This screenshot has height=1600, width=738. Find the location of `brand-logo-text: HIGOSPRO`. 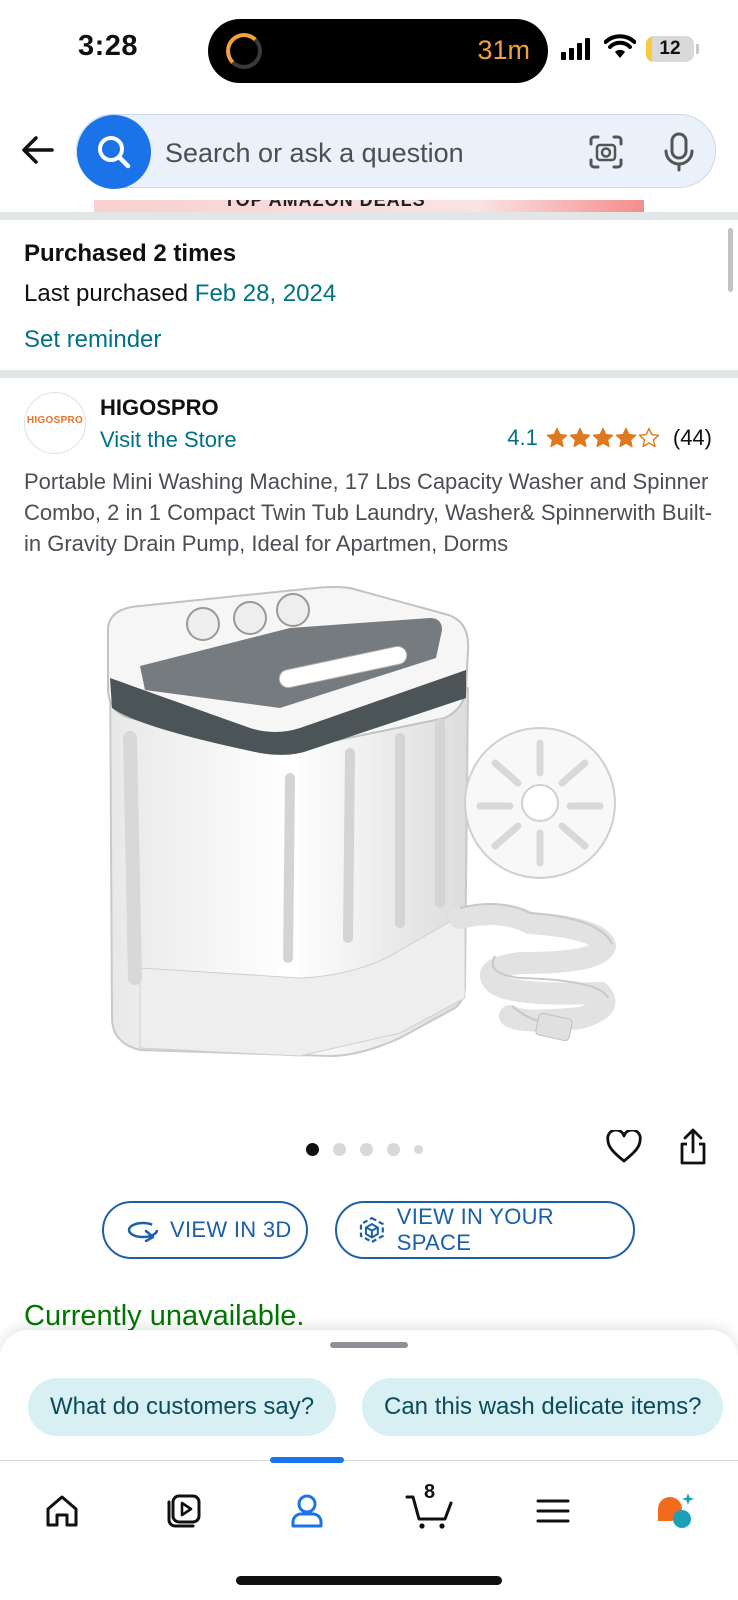

brand-logo-text: HIGOSPRO is located at coordinates (55, 420).